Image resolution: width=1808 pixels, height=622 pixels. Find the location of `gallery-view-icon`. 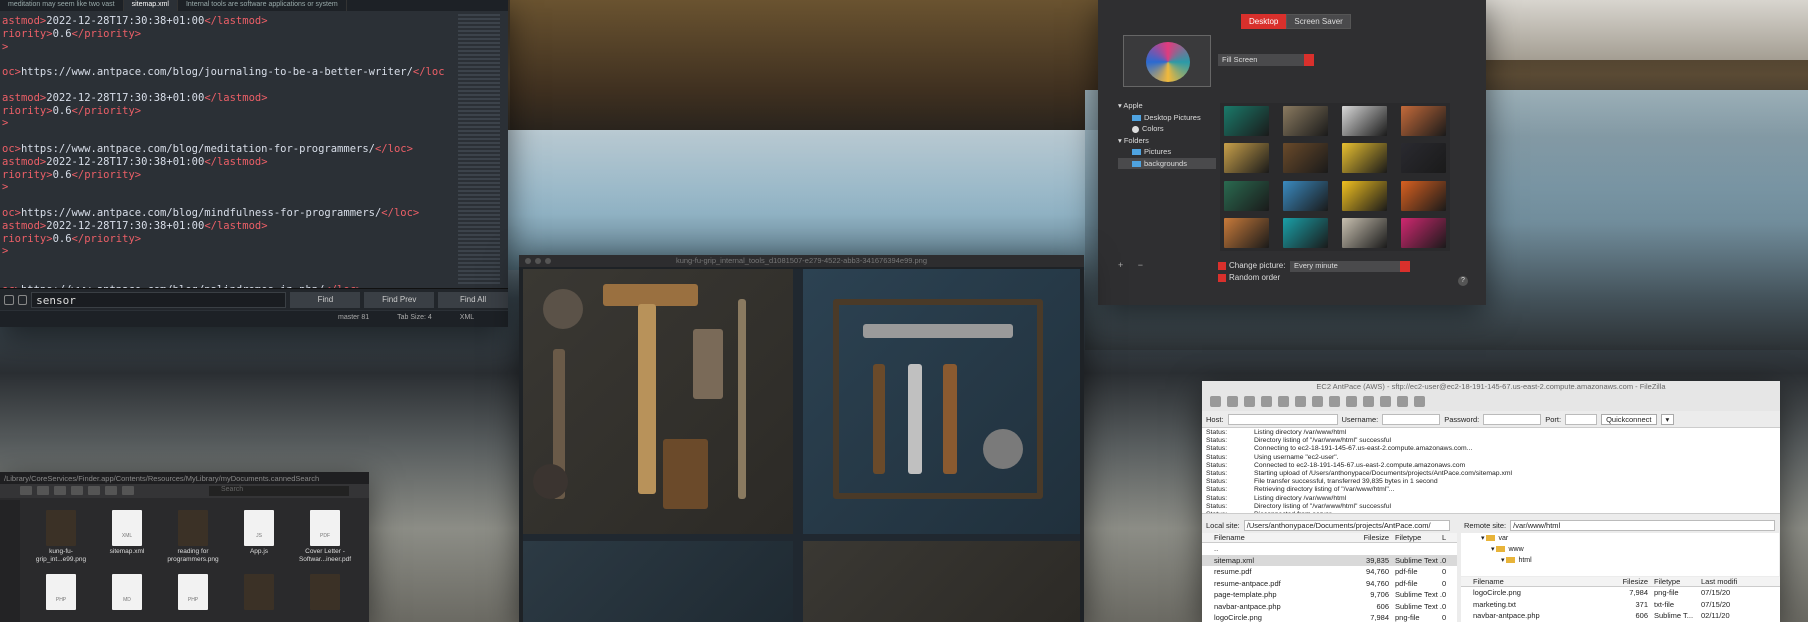

gallery-view-icon is located at coordinates (77, 490).